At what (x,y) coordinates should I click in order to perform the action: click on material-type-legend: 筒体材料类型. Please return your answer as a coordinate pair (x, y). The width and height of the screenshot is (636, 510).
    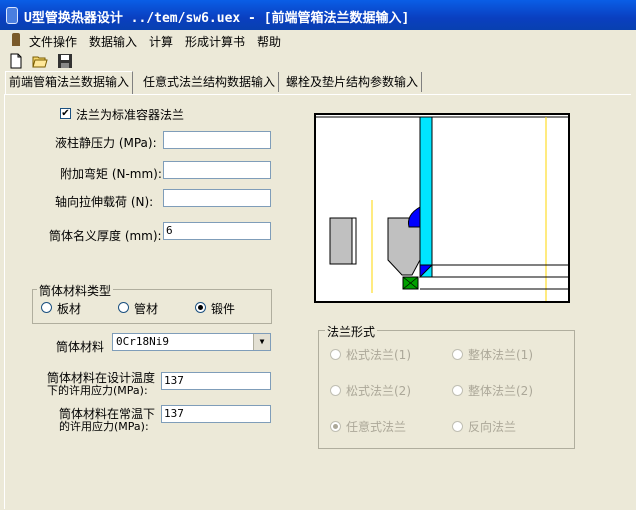
    Looking at the image, I should click on (75, 290).